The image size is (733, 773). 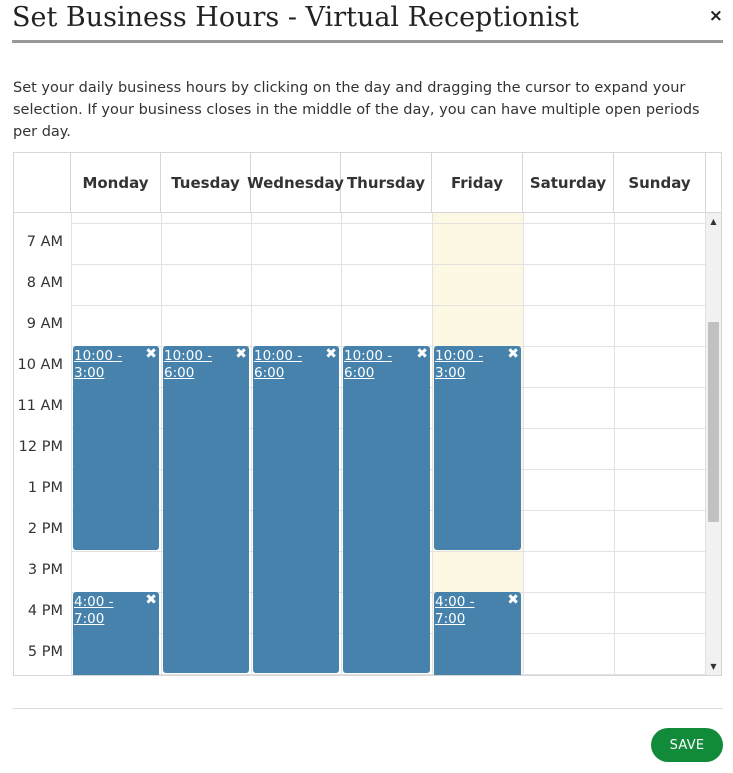 I want to click on hour-label: 4 PM, so click(x=45, y=611).